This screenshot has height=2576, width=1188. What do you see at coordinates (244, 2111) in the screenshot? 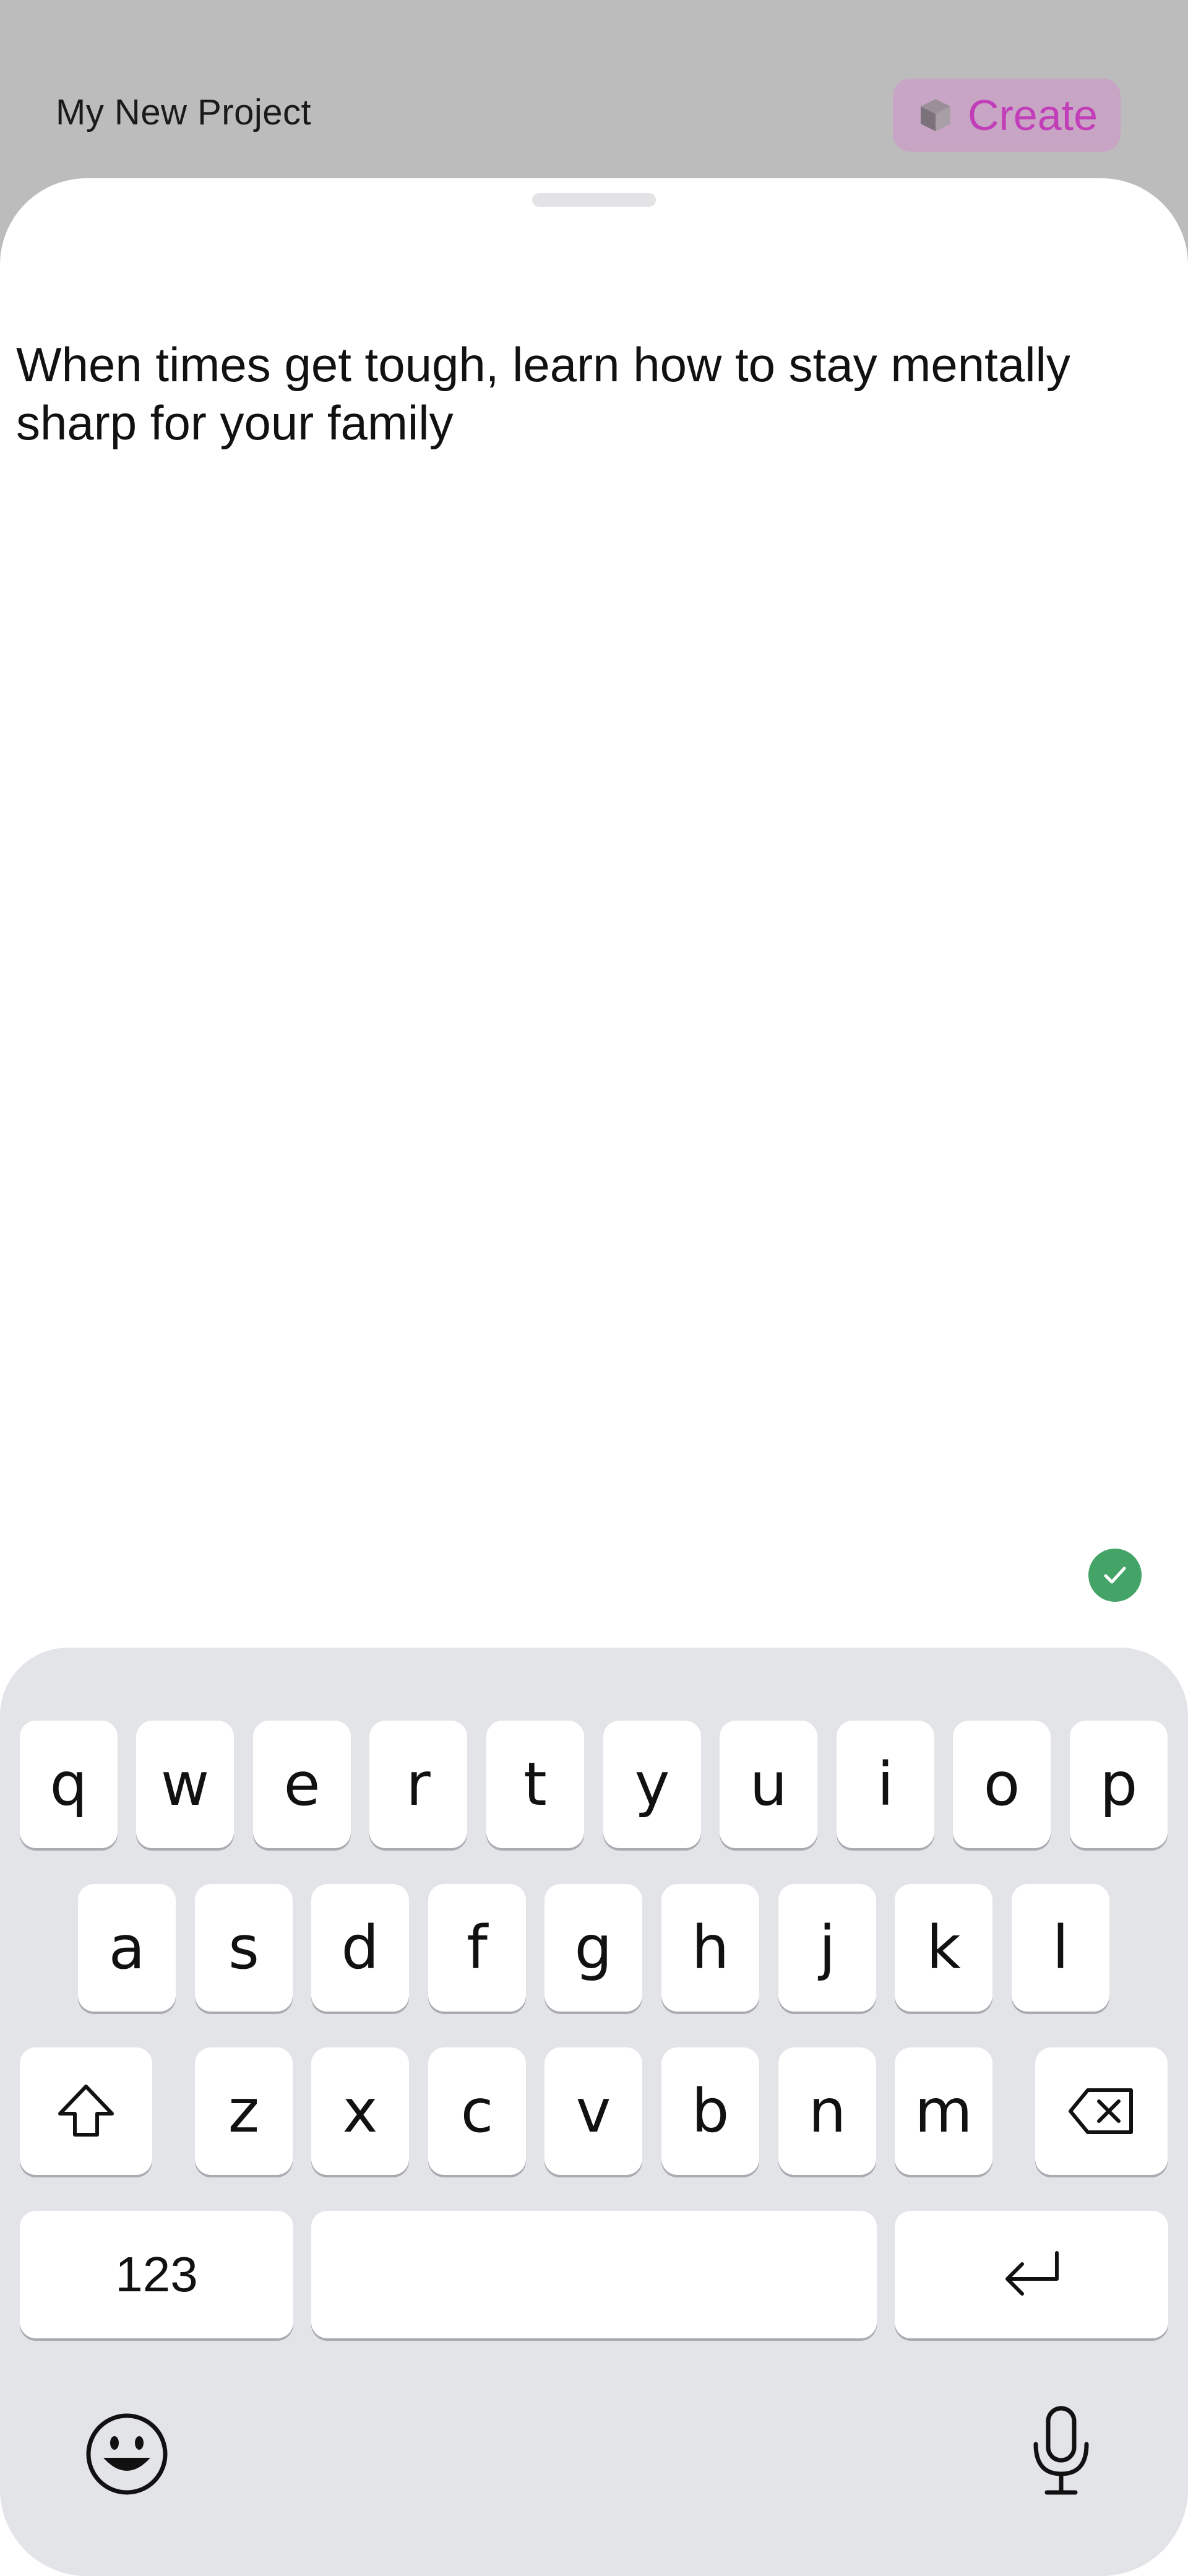
I see `key-z: z` at bounding box center [244, 2111].